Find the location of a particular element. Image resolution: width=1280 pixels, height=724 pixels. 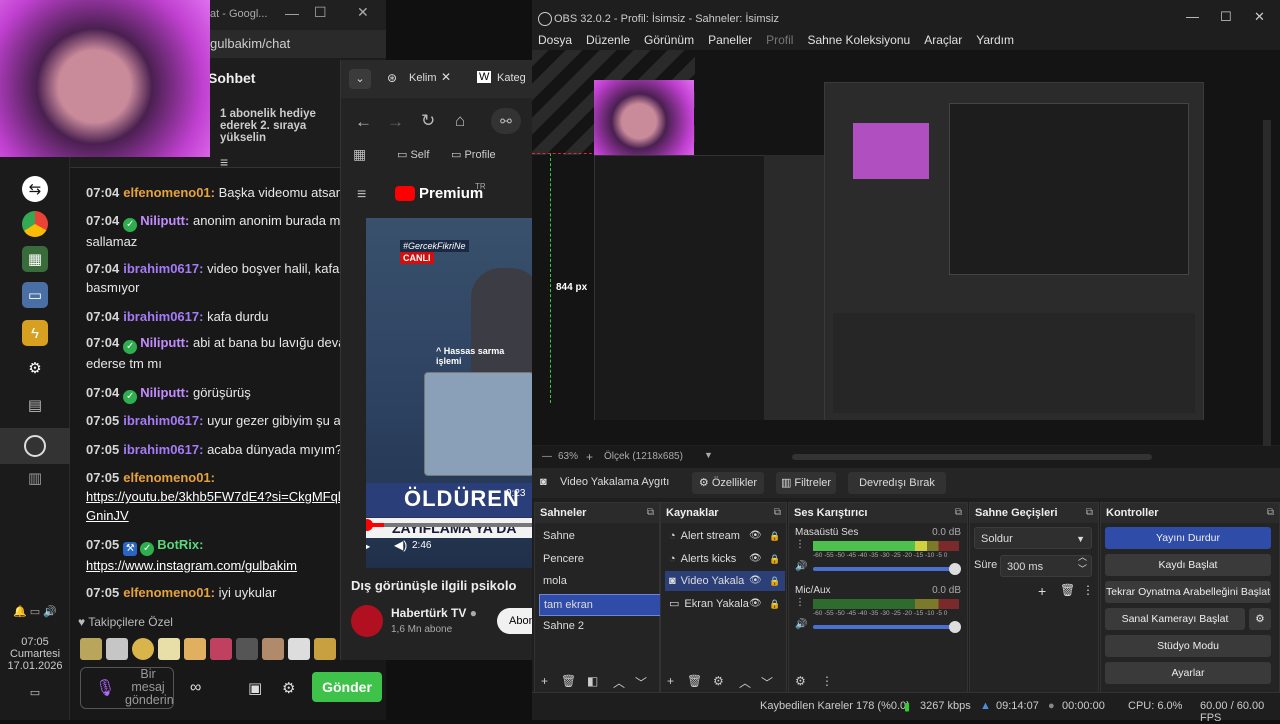

start-recording-button: Kaydı Başlat is located at coordinates (1188, 565).